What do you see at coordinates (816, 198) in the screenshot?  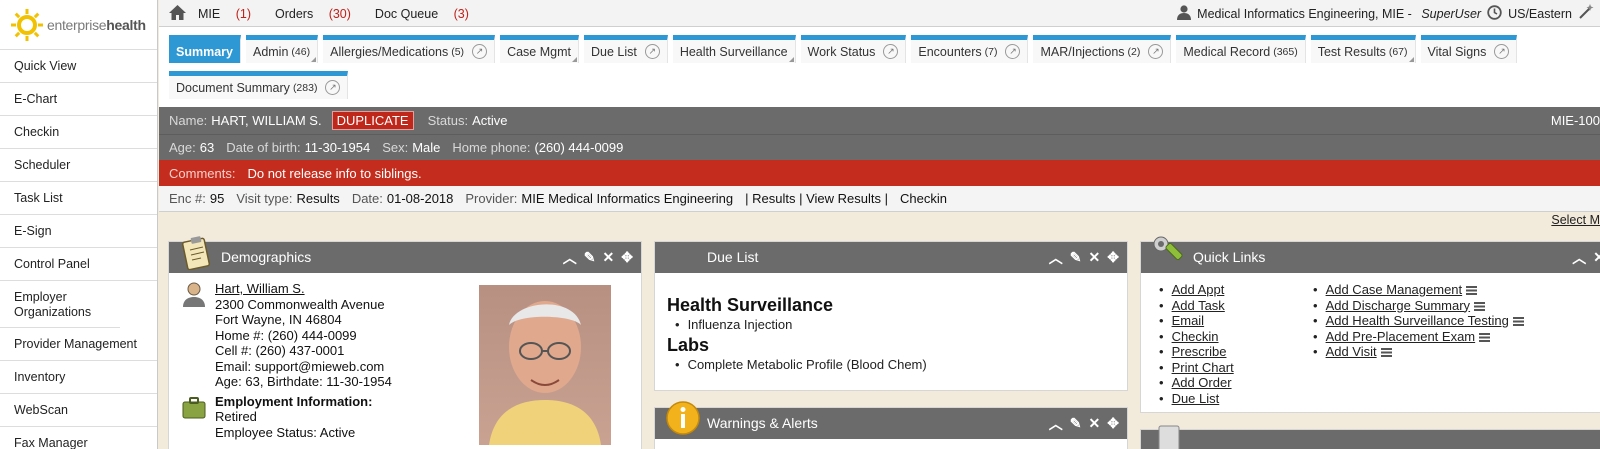 I see `results-links: | Results | View Results |` at bounding box center [816, 198].